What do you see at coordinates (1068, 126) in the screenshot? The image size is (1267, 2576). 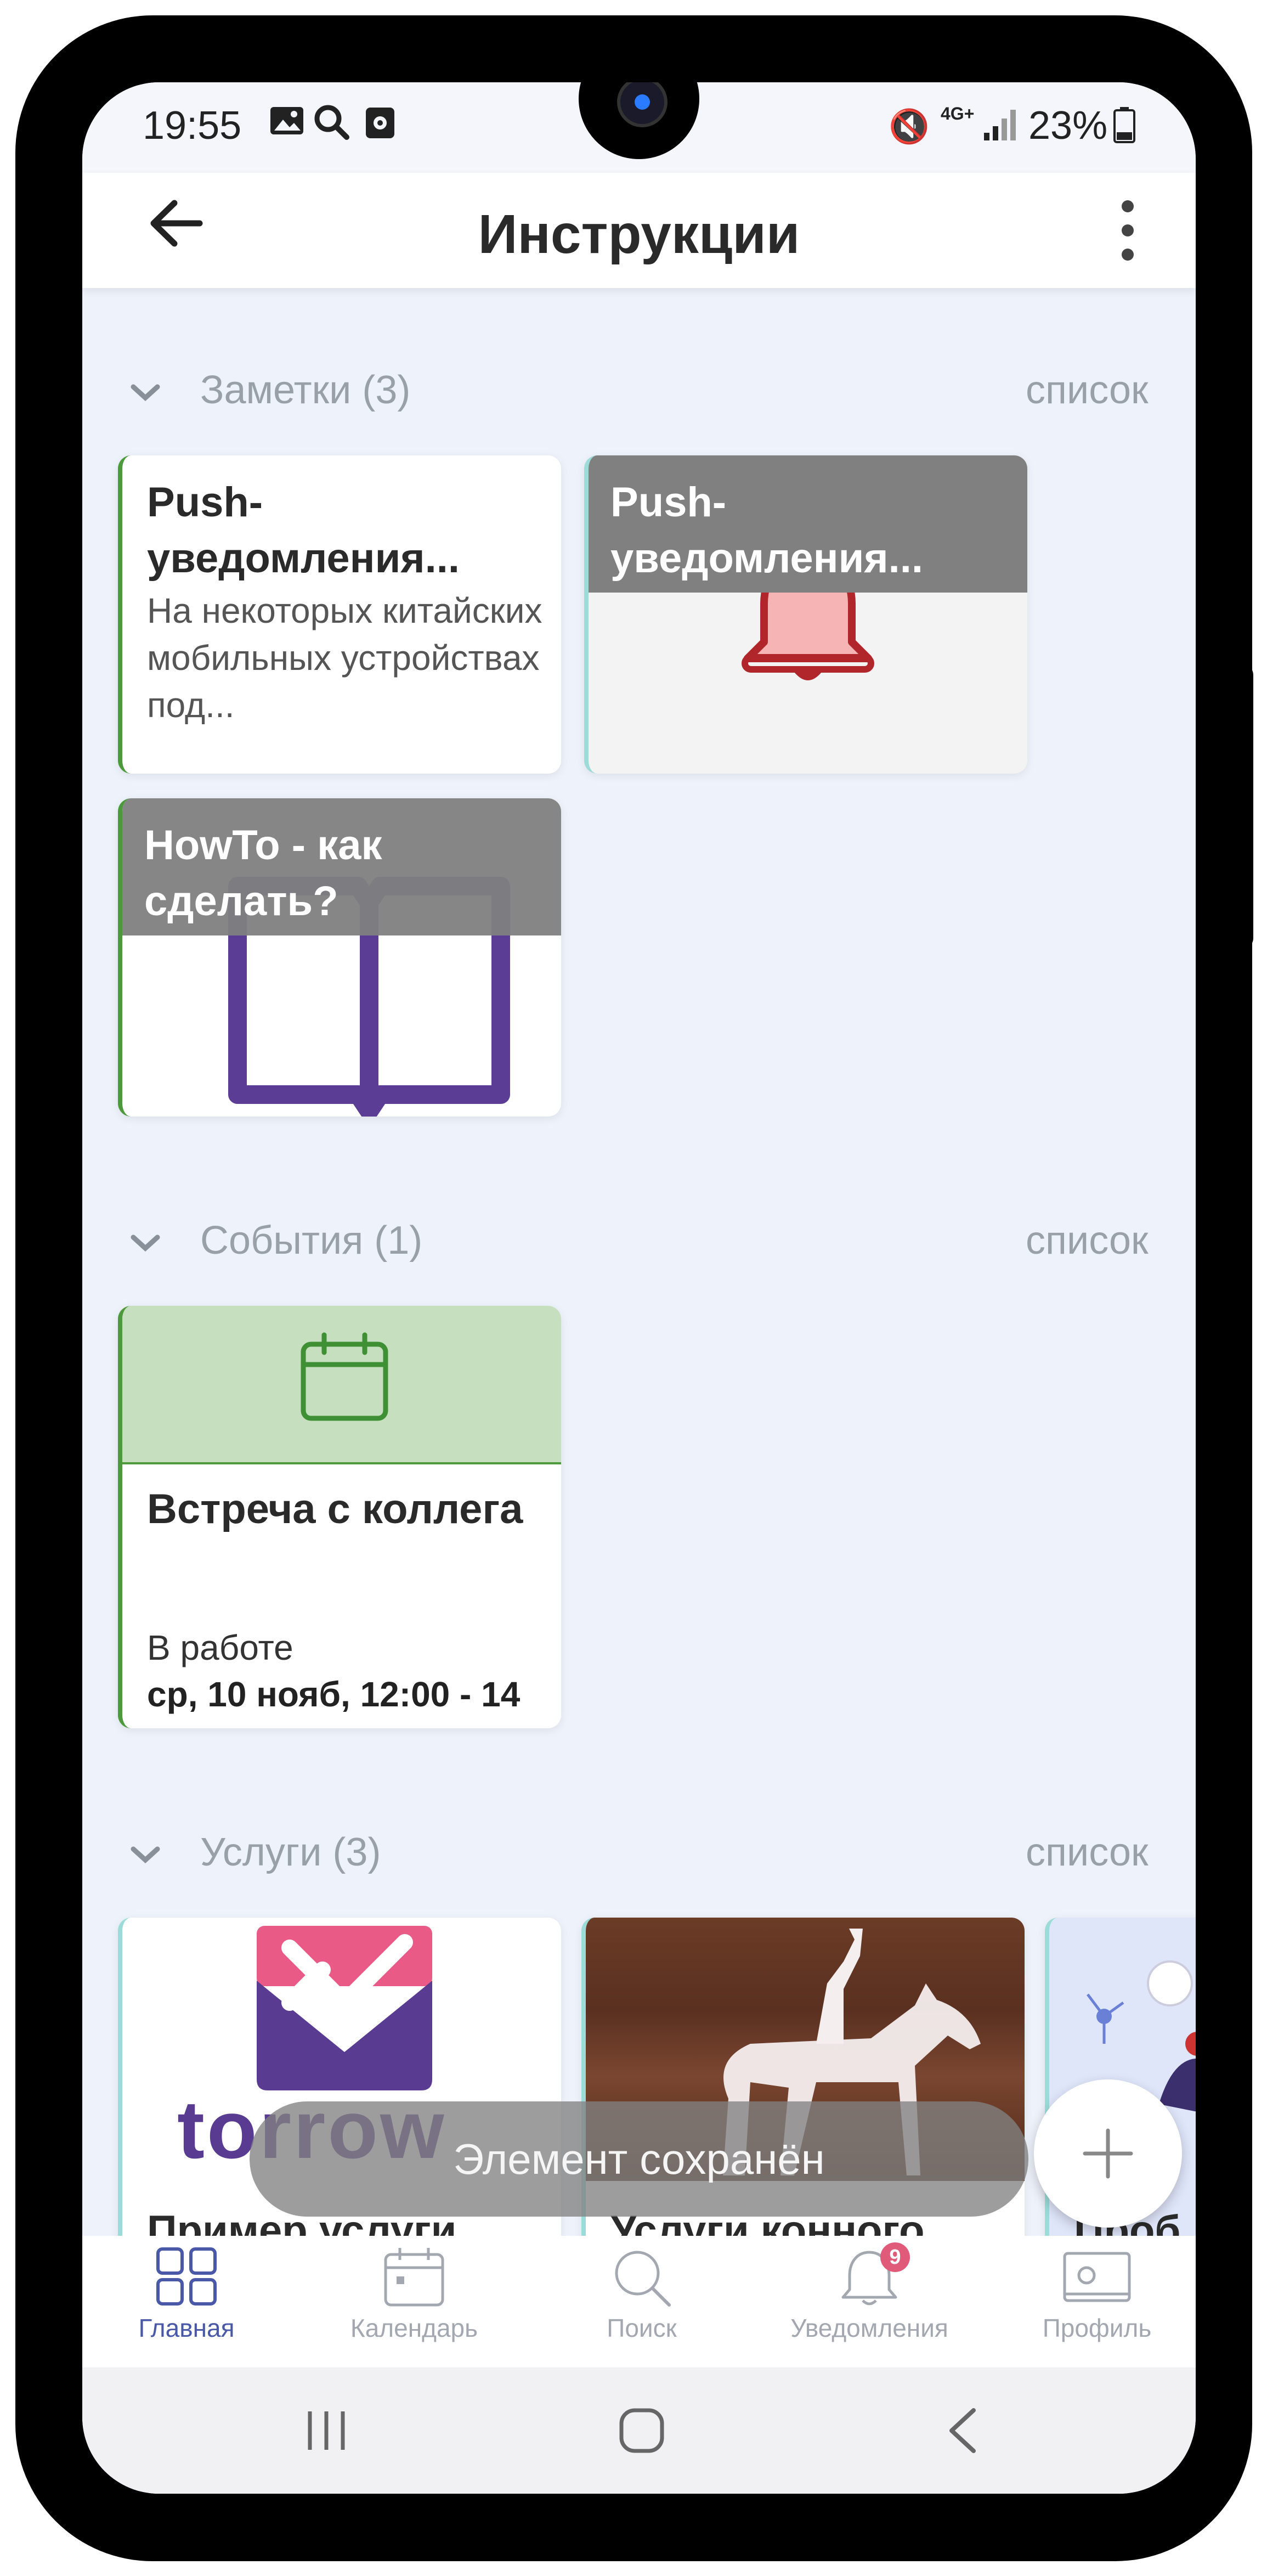 I see `battery-percent: 23%` at bounding box center [1068, 126].